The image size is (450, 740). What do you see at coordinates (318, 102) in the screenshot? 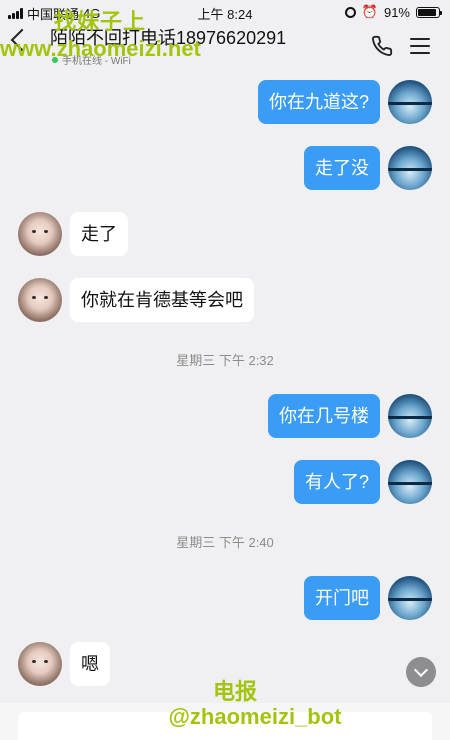
I see `outgoing-message-bubble: 你在九道这?` at bounding box center [318, 102].